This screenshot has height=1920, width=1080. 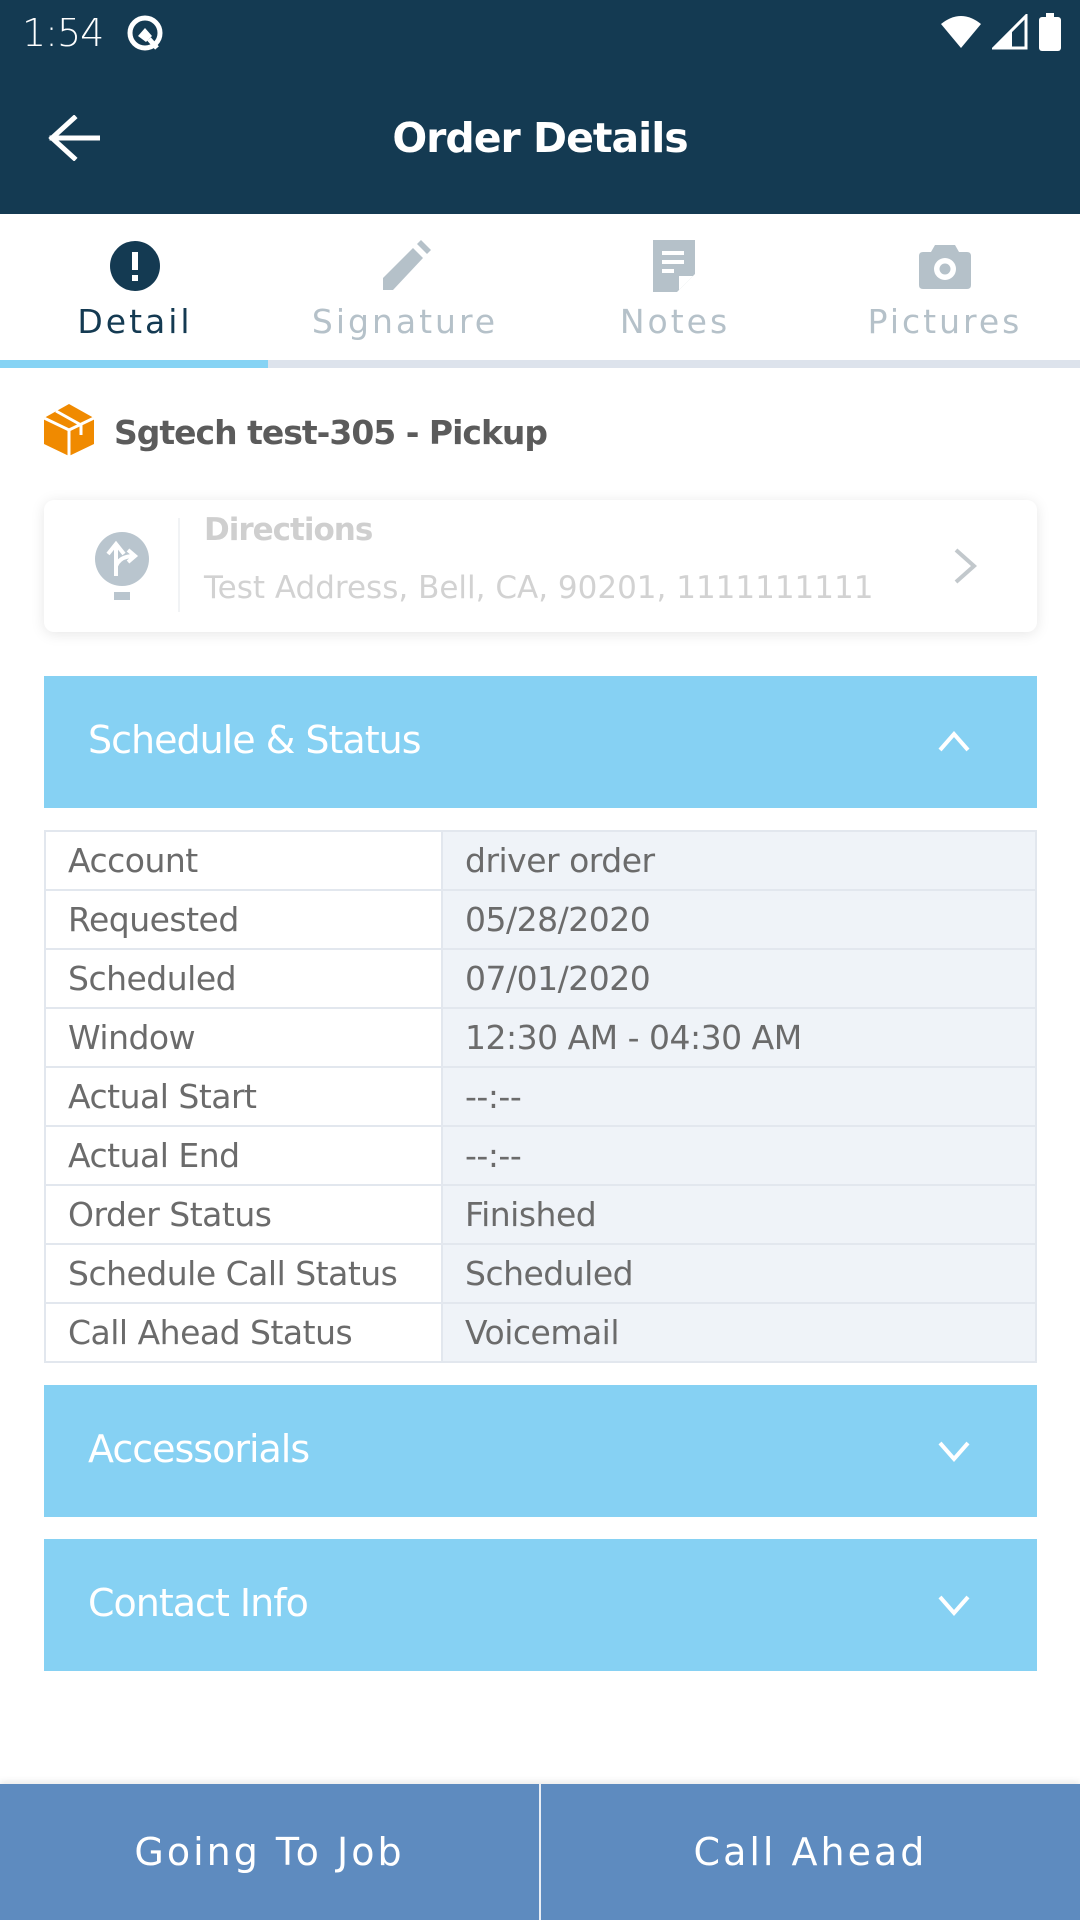 I want to click on exclamation-circle-icon, so click(x=135, y=266).